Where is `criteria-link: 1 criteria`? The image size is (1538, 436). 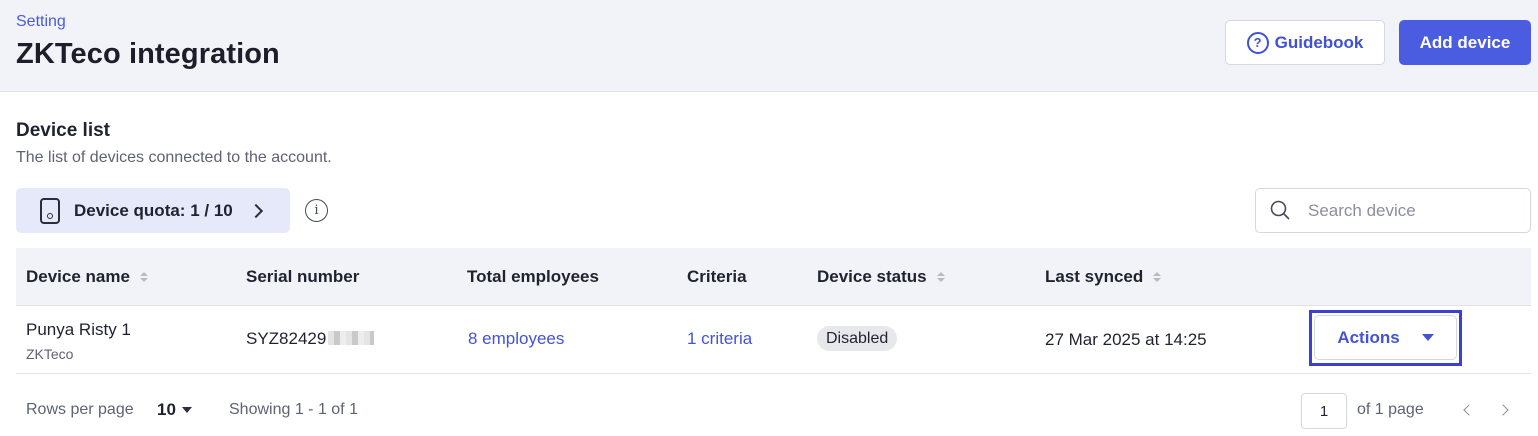 criteria-link: 1 criteria is located at coordinates (719, 339).